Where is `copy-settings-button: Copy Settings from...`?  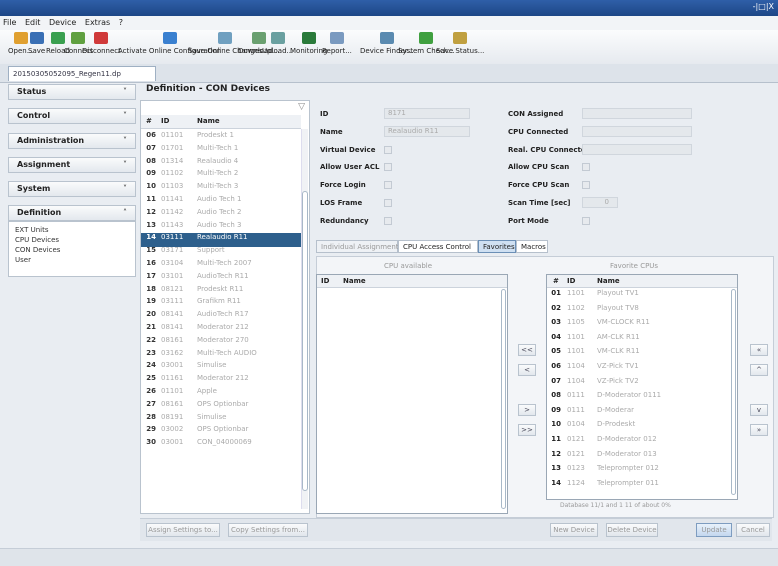
copy-settings-button: Copy Settings from... is located at coordinates (268, 530).